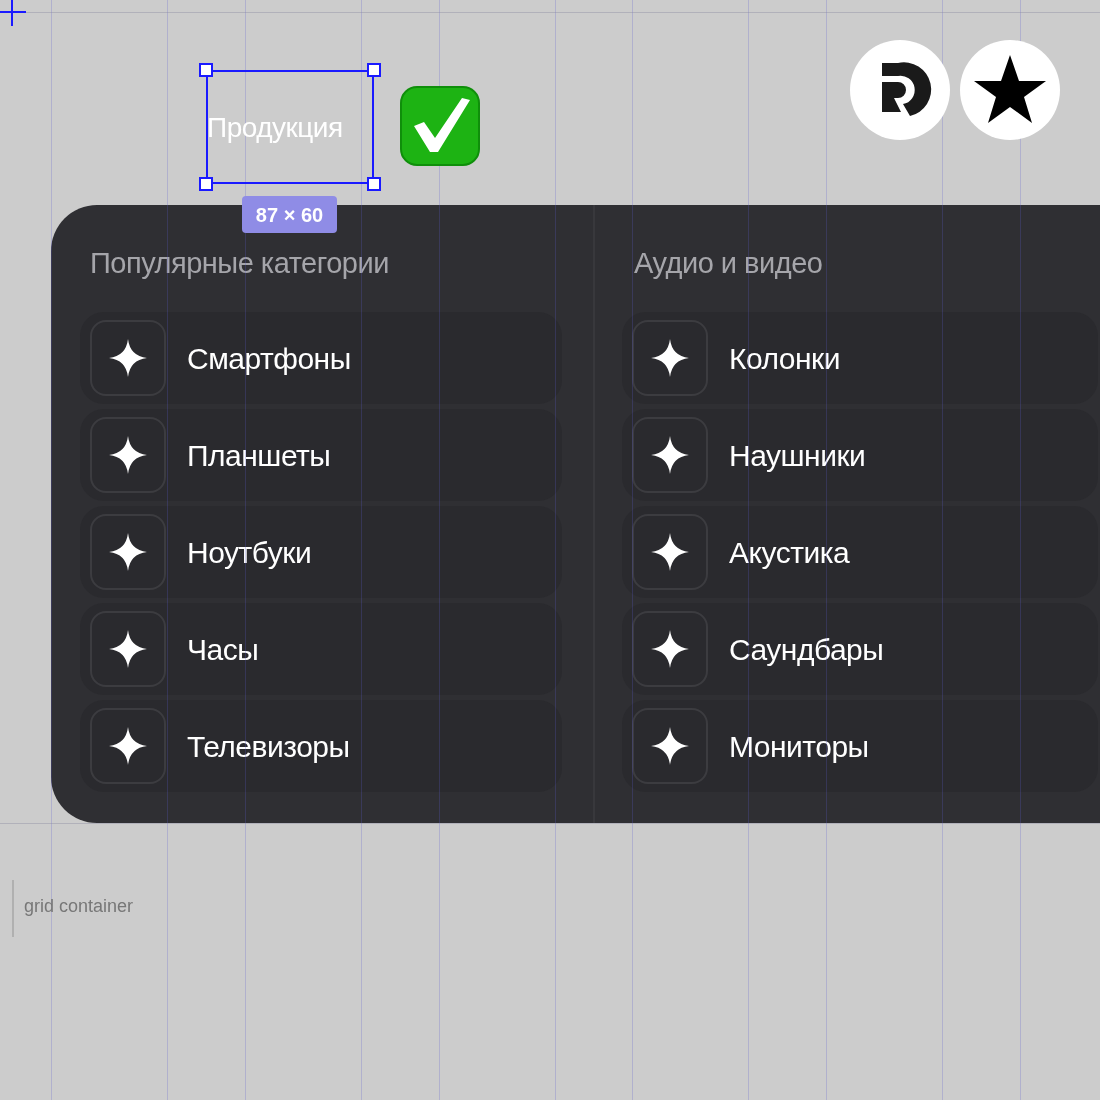  What do you see at coordinates (13, 13) in the screenshot?
I see `crosshair-icon` at bounding box center [13, 13].